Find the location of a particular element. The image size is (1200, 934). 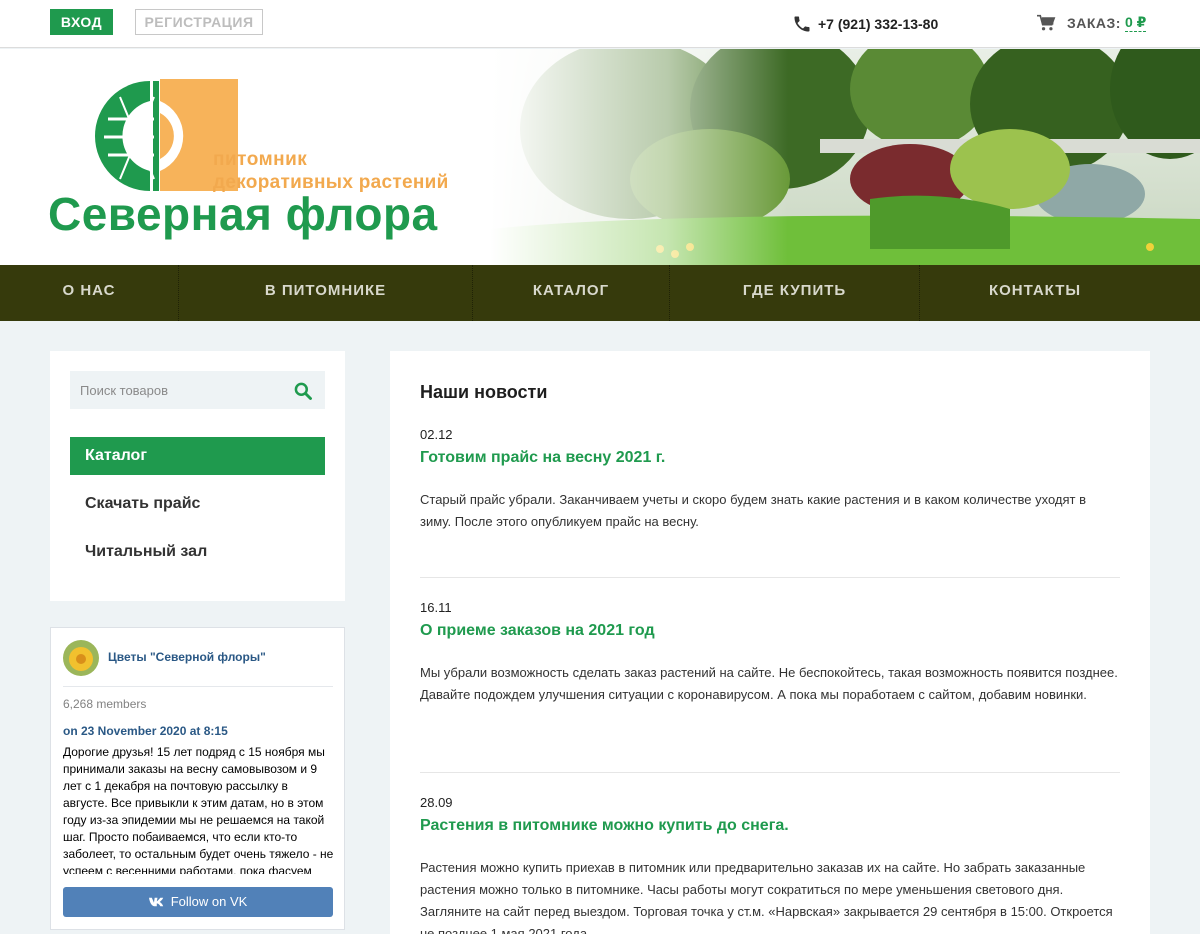

news-date: 28.09 is located at coordinates (436, 802).